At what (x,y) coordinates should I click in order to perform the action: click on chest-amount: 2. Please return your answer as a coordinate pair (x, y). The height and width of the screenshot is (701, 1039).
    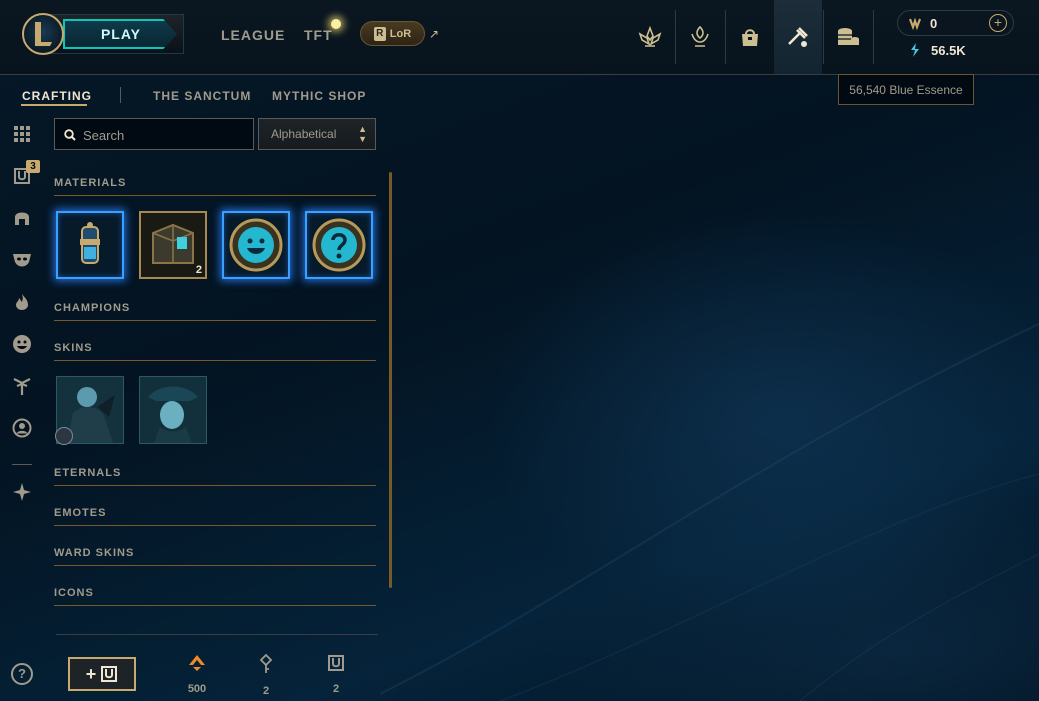
    Looking at the image, I should click on (336, 689).